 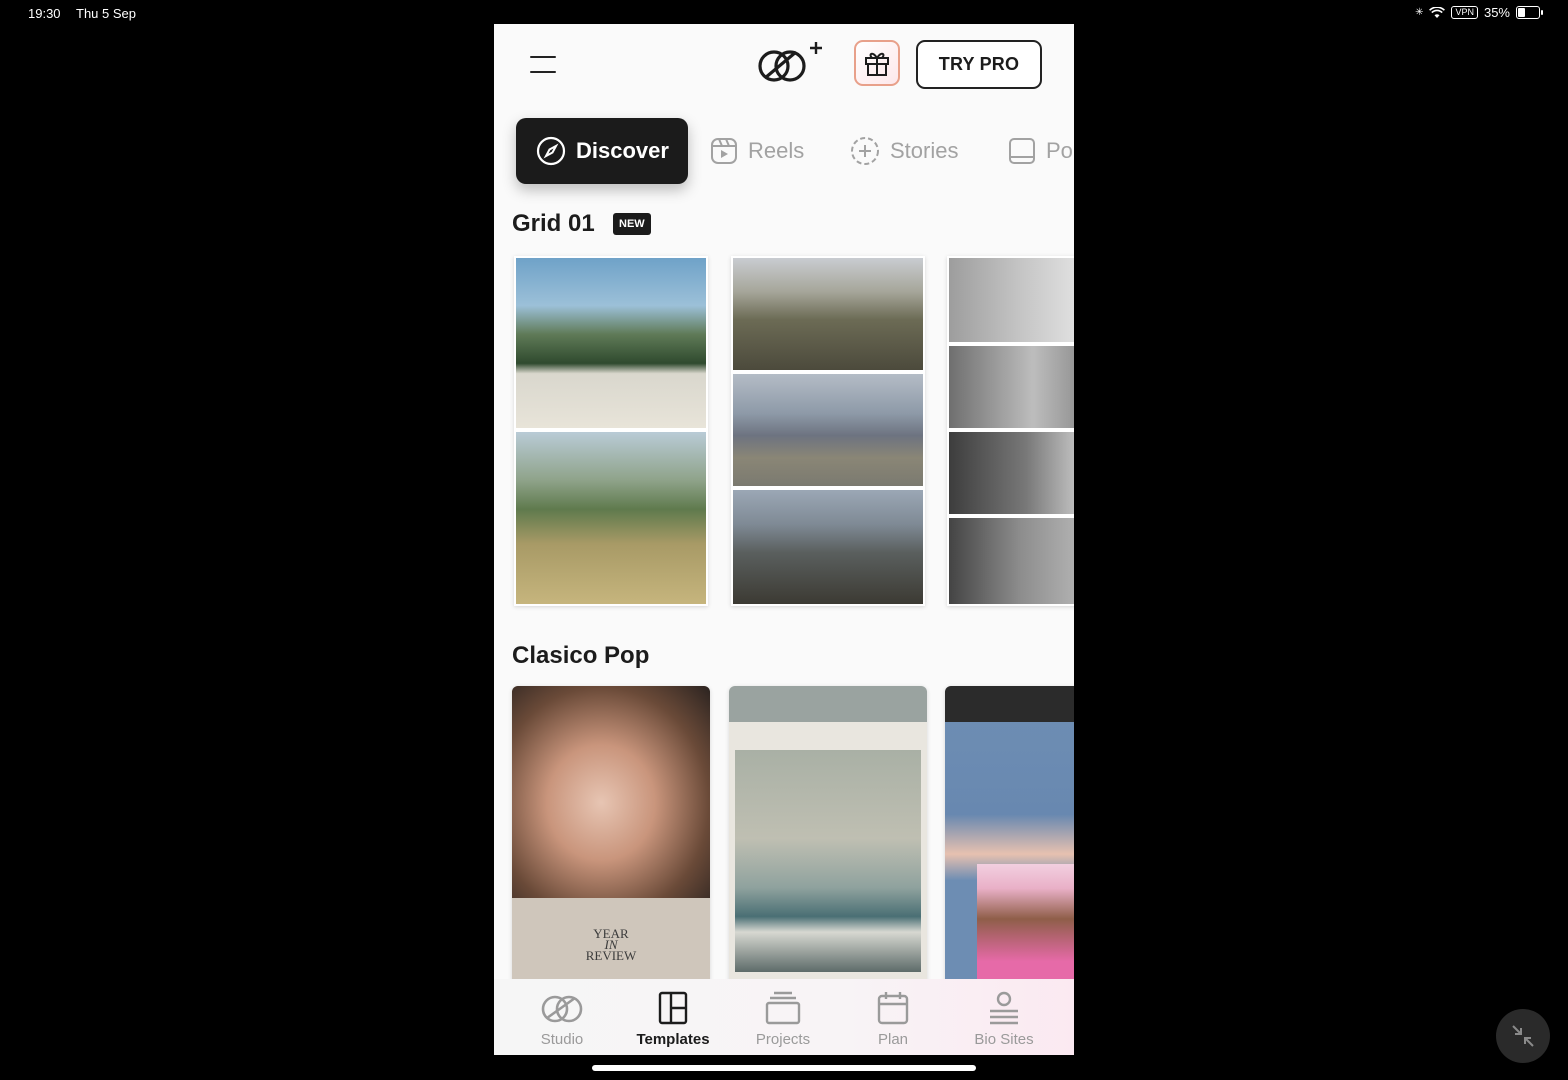 I want to click on tab-label: Po, so click(x=1059, y=150).